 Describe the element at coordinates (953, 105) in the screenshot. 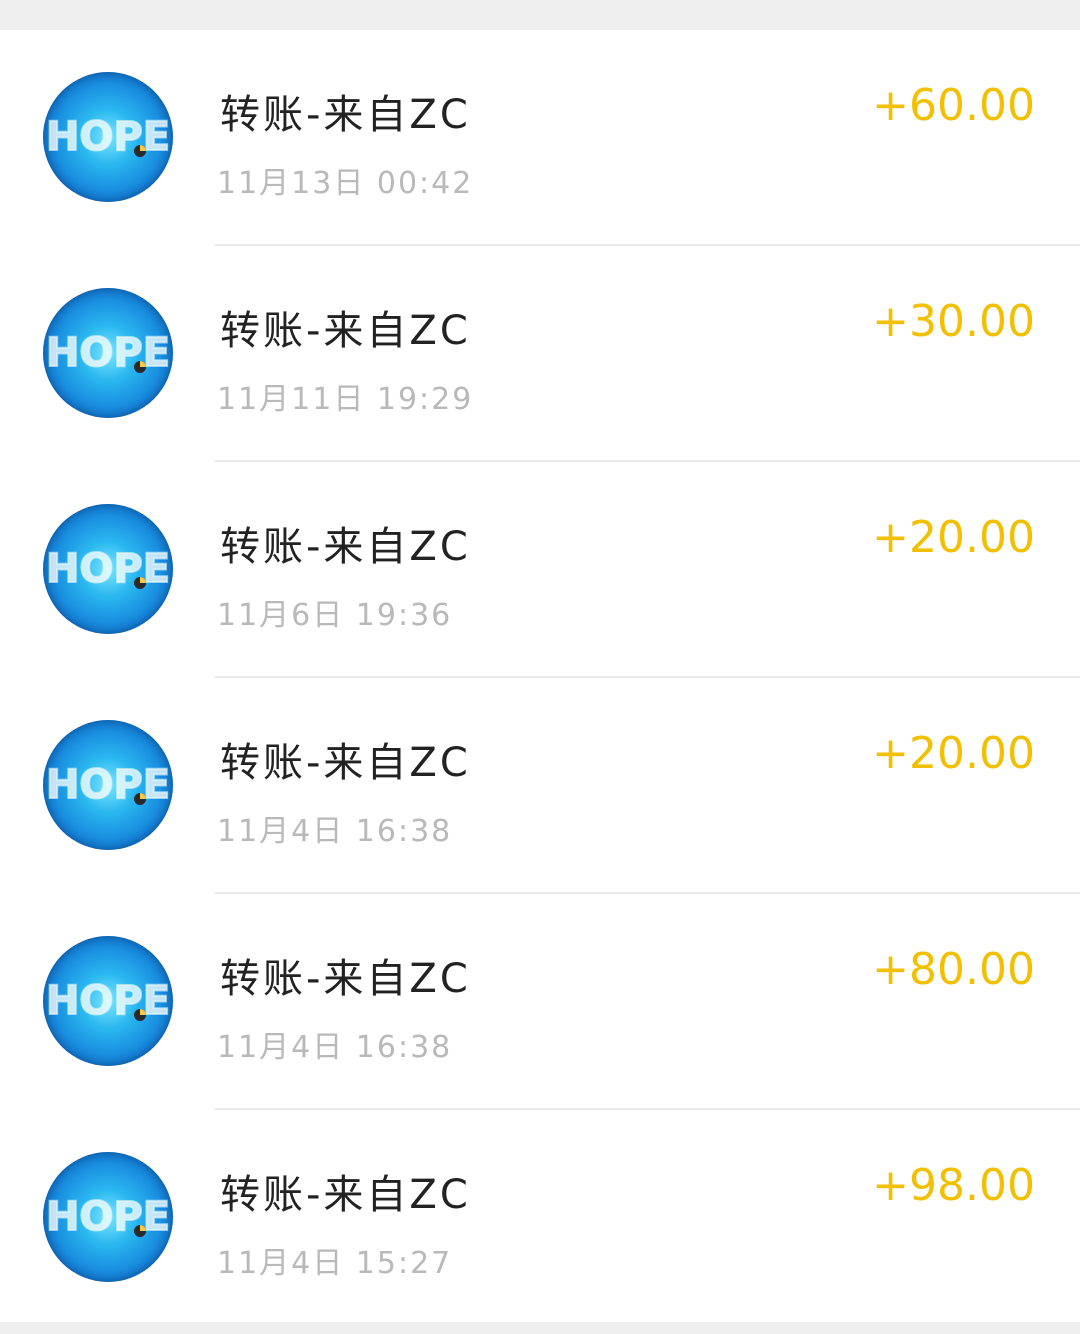

I see `transaction-amount: +60.00` at that location.